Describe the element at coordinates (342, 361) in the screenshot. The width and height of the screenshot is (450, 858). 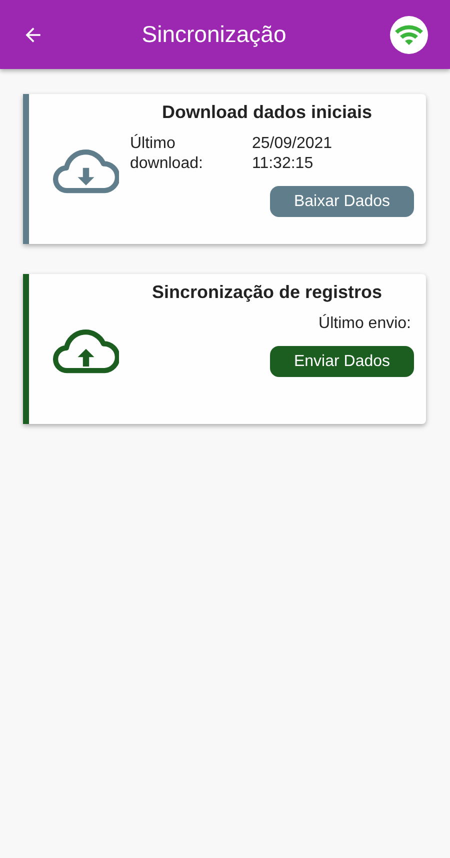
I see `action-button: Enviar Dados` at that location.